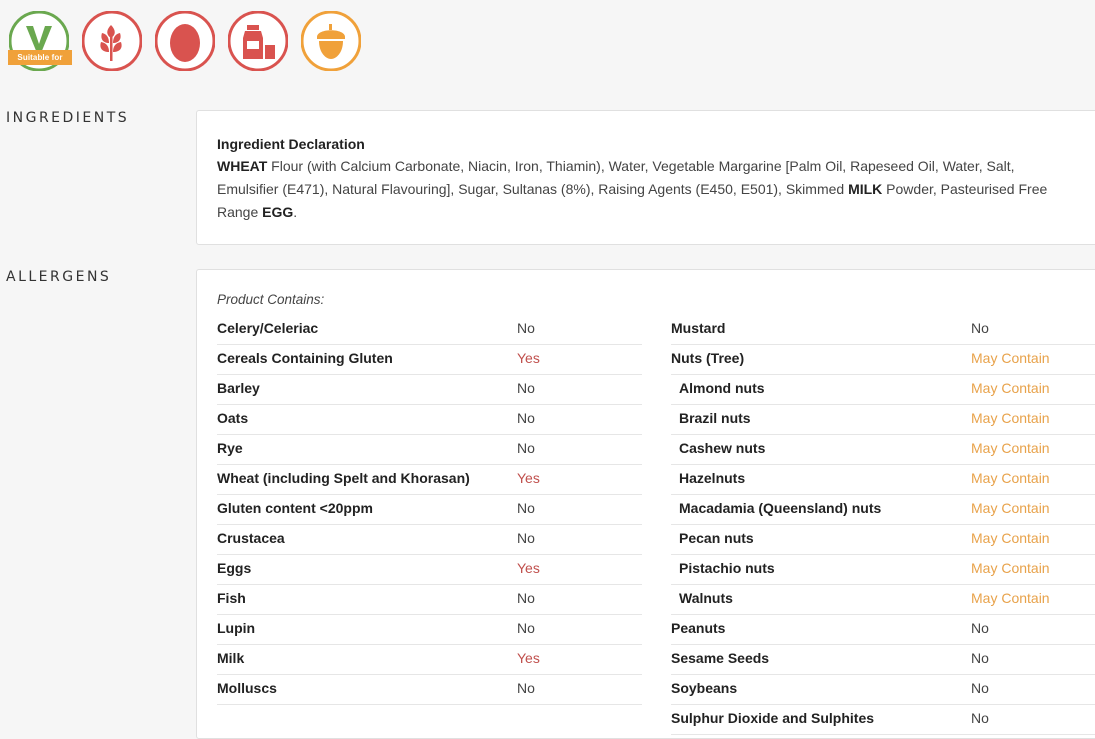 The width and height of the screenshot is (1095, 739). What do you see at coordinates (698, 628) in the screenshot?
I see `allergen-name: Peanuts` at bounding box center [698, 628].